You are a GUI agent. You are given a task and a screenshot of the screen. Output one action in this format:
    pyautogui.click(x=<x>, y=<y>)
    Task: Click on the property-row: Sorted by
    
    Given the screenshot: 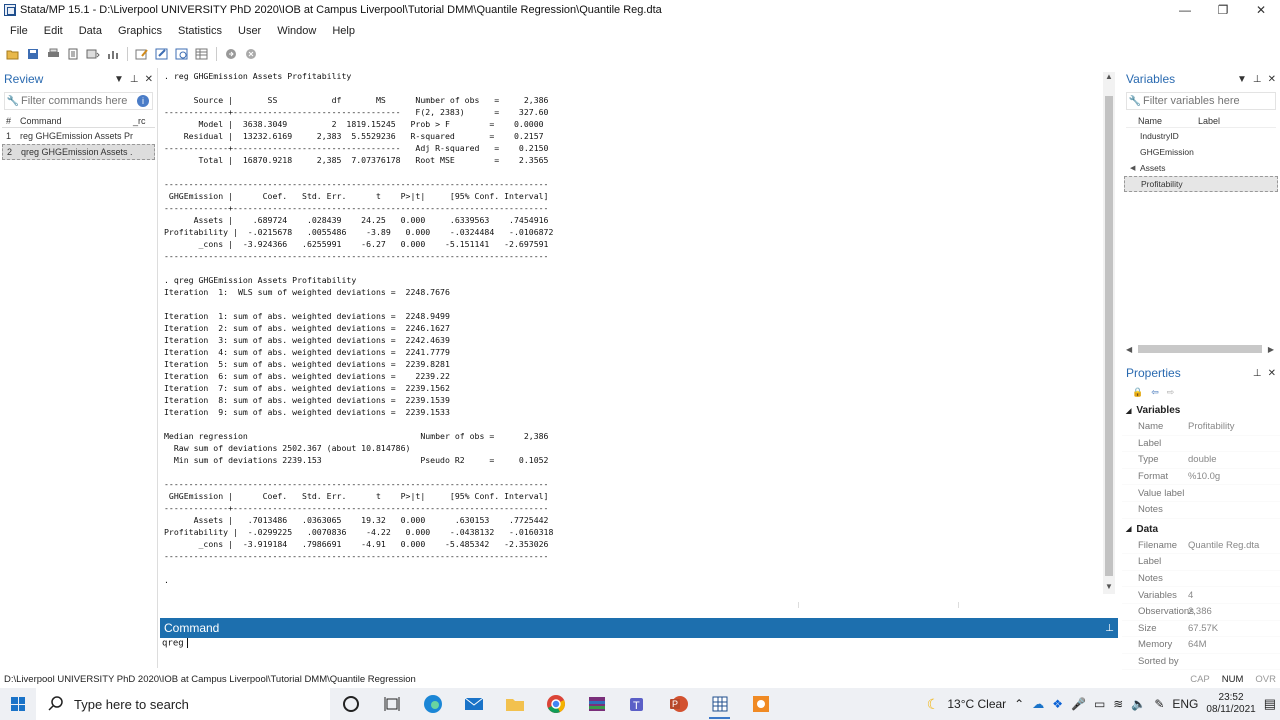 What is the action you would take?
    pyautogui.click(x=1201, y=662)
    